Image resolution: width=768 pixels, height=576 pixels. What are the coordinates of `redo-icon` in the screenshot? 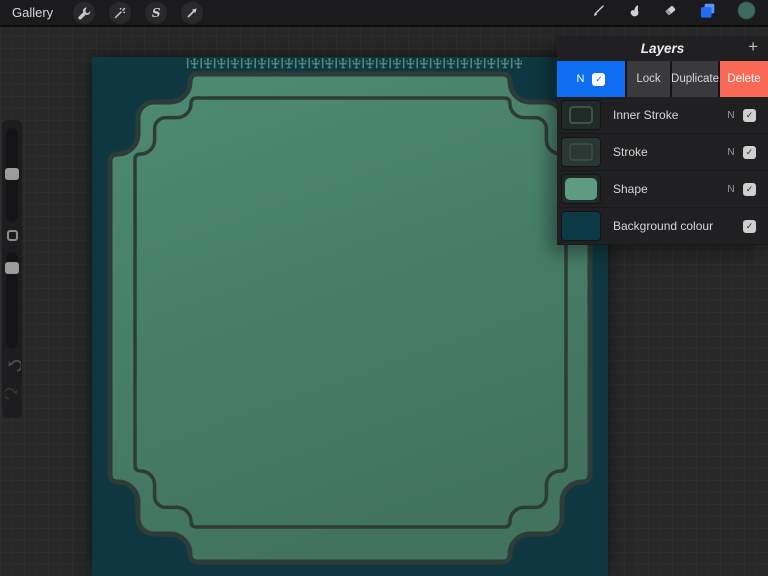 It's located at (13, 394).